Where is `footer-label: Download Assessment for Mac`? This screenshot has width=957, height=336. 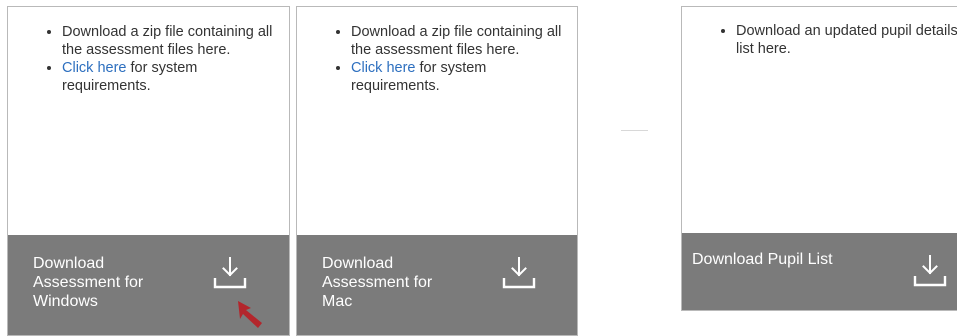
footer-label: Download Assessment for Mac is located at coordinates (377, 282).